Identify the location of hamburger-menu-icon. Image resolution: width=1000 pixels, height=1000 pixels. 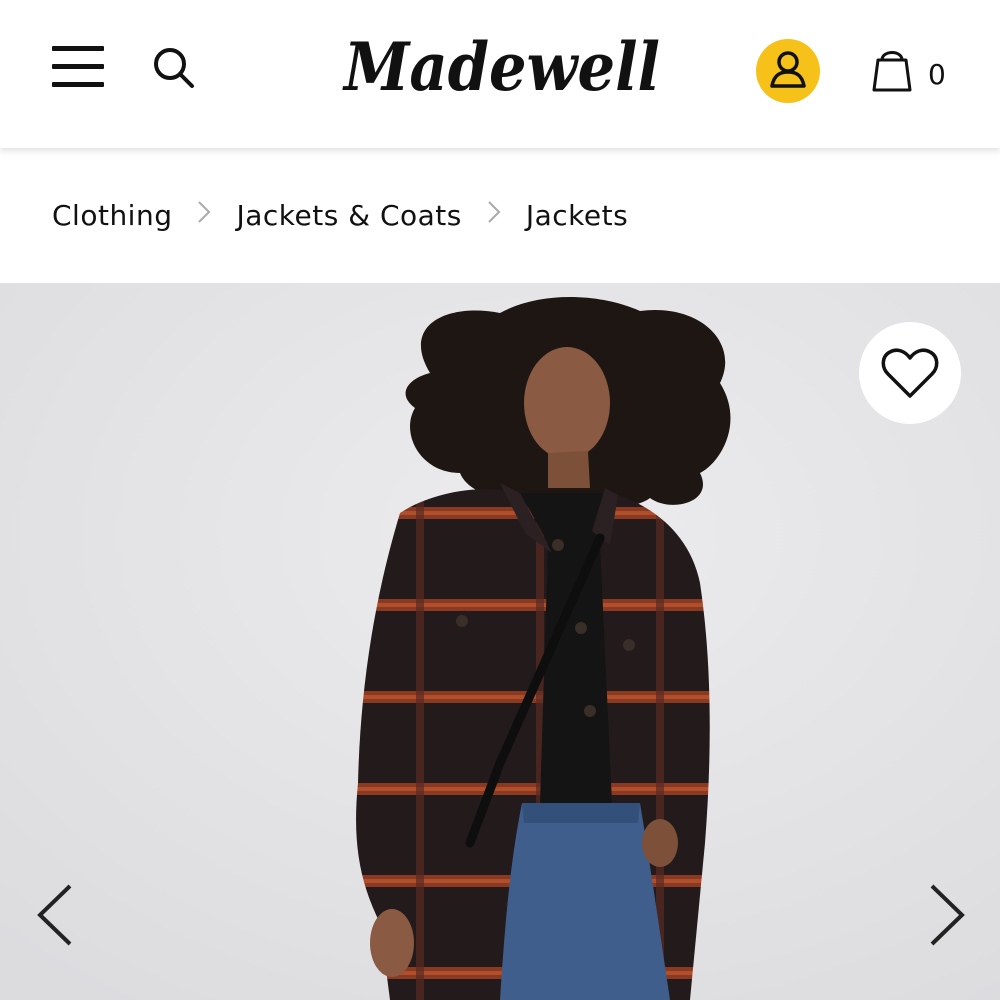
(78, 67).